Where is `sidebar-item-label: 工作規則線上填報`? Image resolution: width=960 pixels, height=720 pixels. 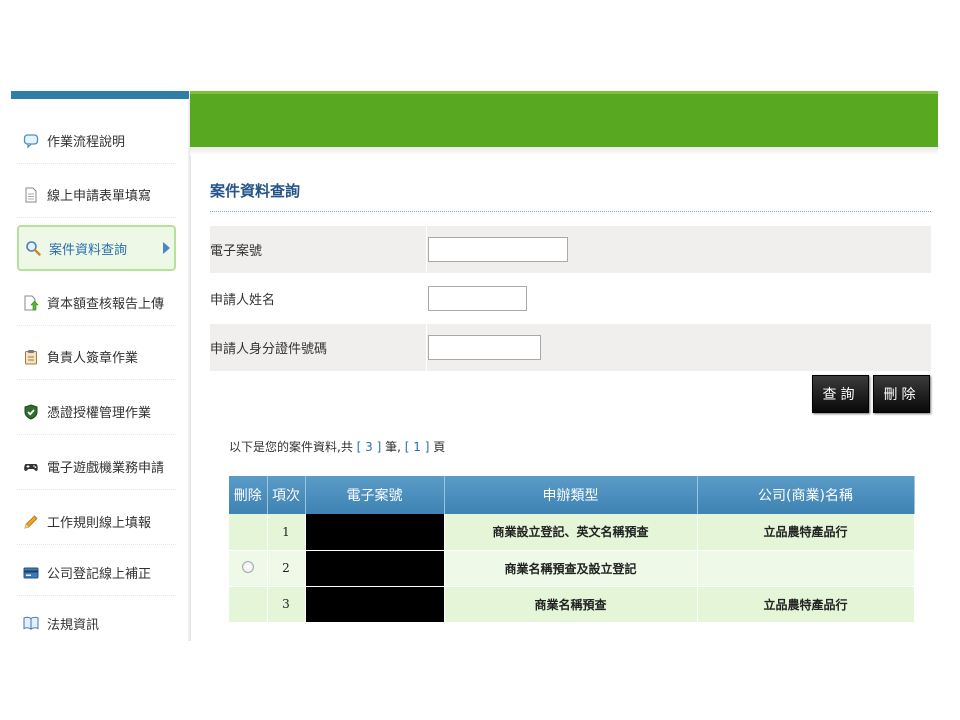
sidebar-item-label: 工作規則線上填報 is located at coordinates (99, 523).